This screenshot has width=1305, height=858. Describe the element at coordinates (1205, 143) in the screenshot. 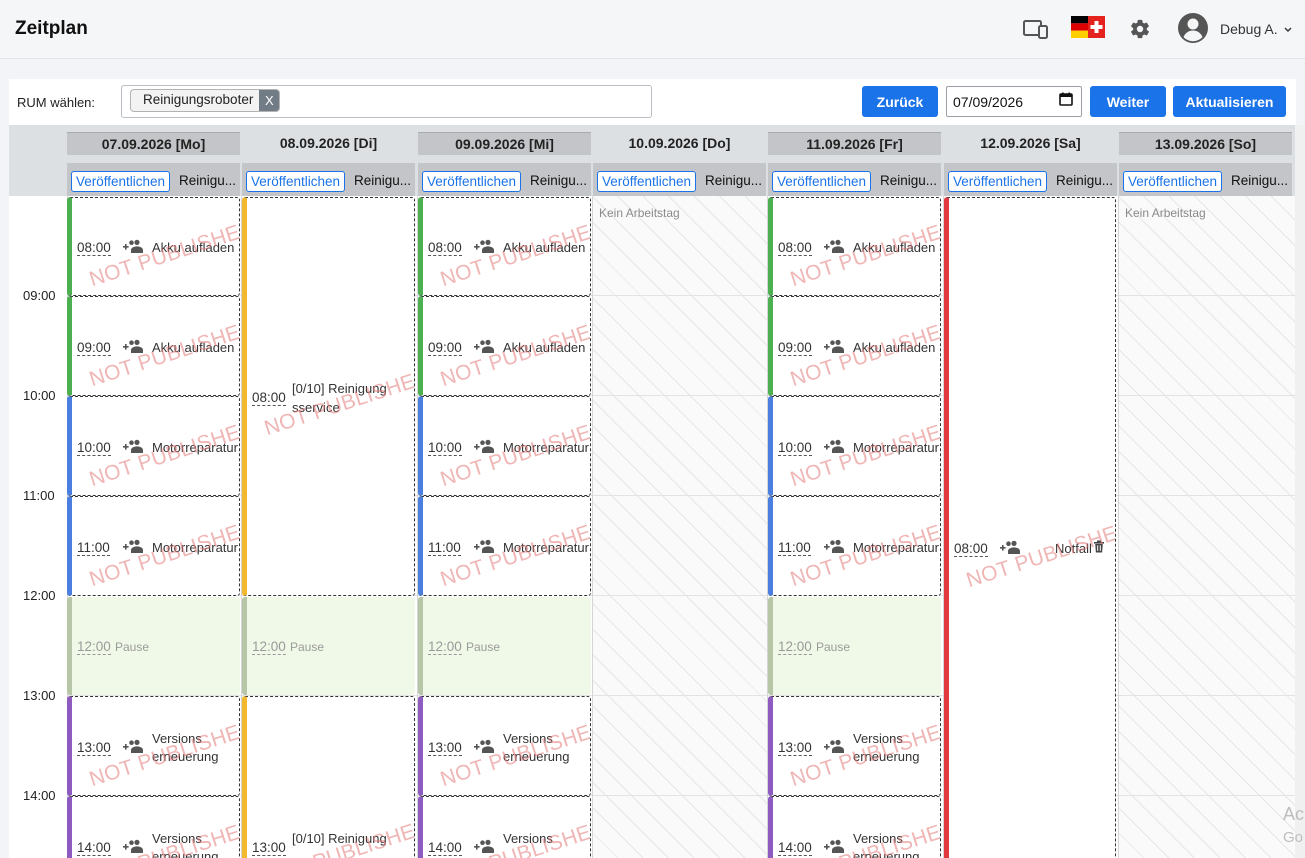

I see `day-title: 13.09.2026 [So]` at that location.